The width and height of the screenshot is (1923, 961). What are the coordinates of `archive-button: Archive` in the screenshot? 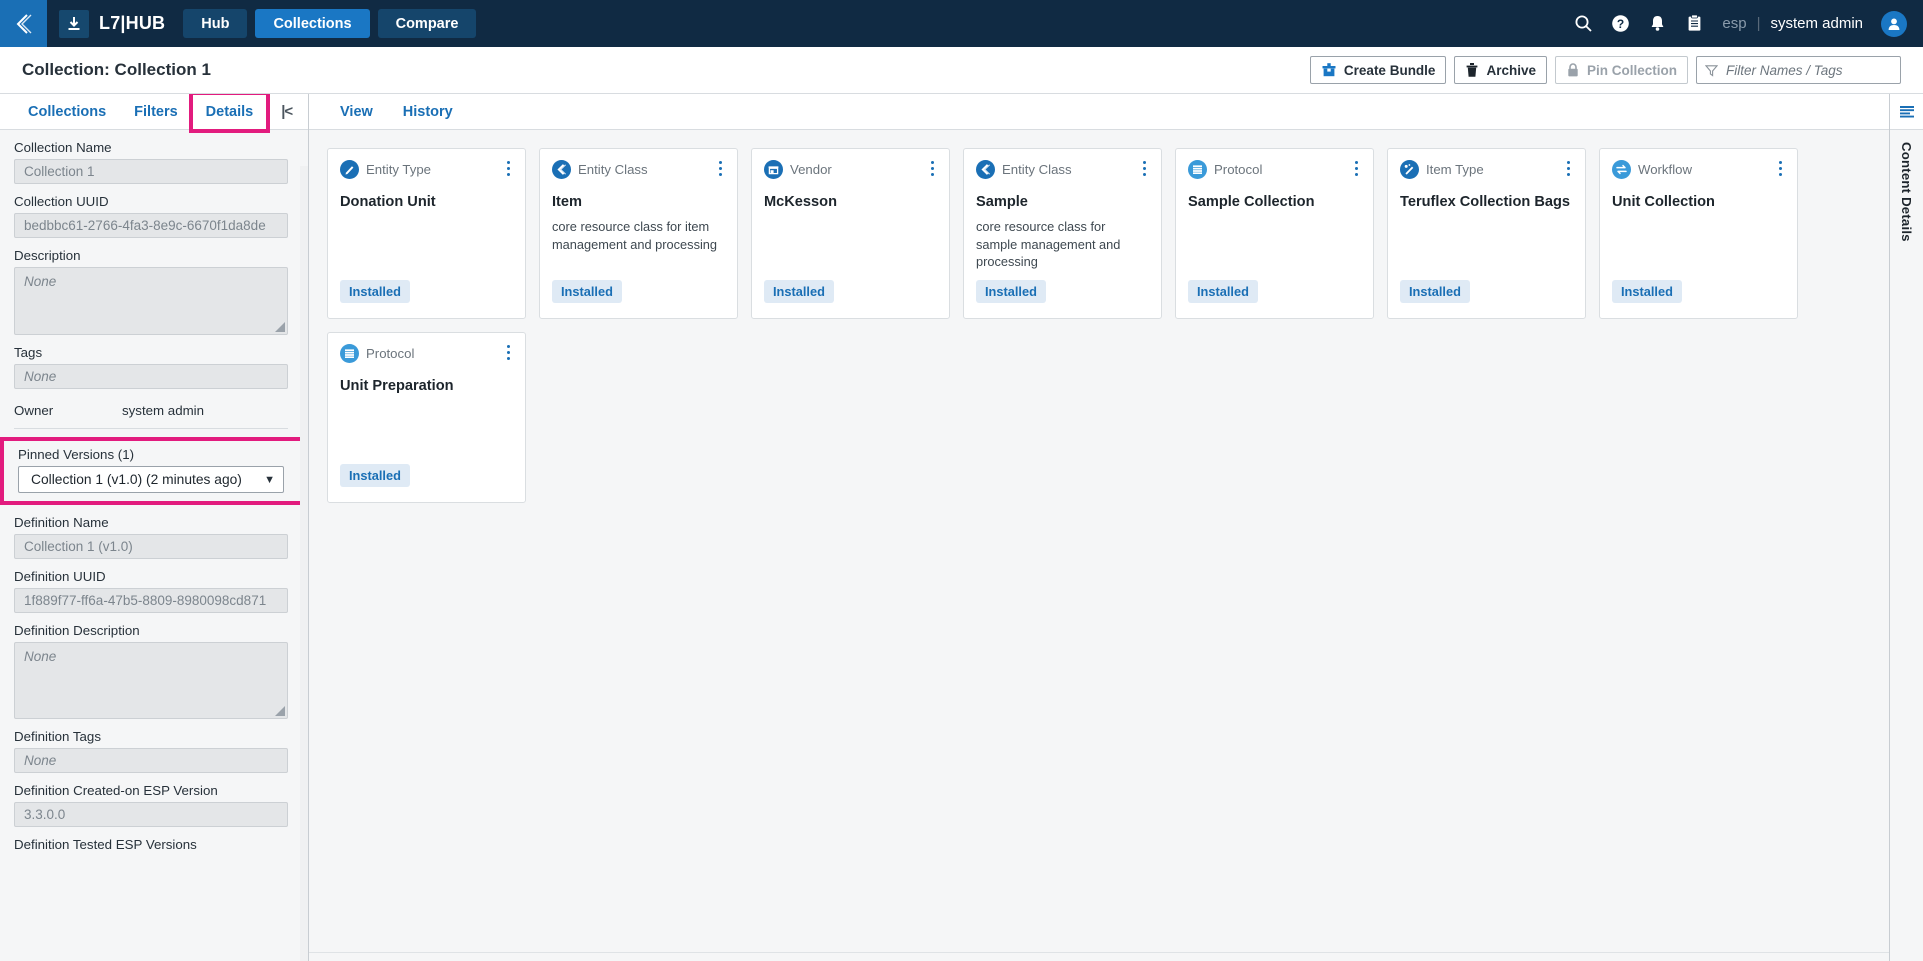 It's located at (1500, 70).